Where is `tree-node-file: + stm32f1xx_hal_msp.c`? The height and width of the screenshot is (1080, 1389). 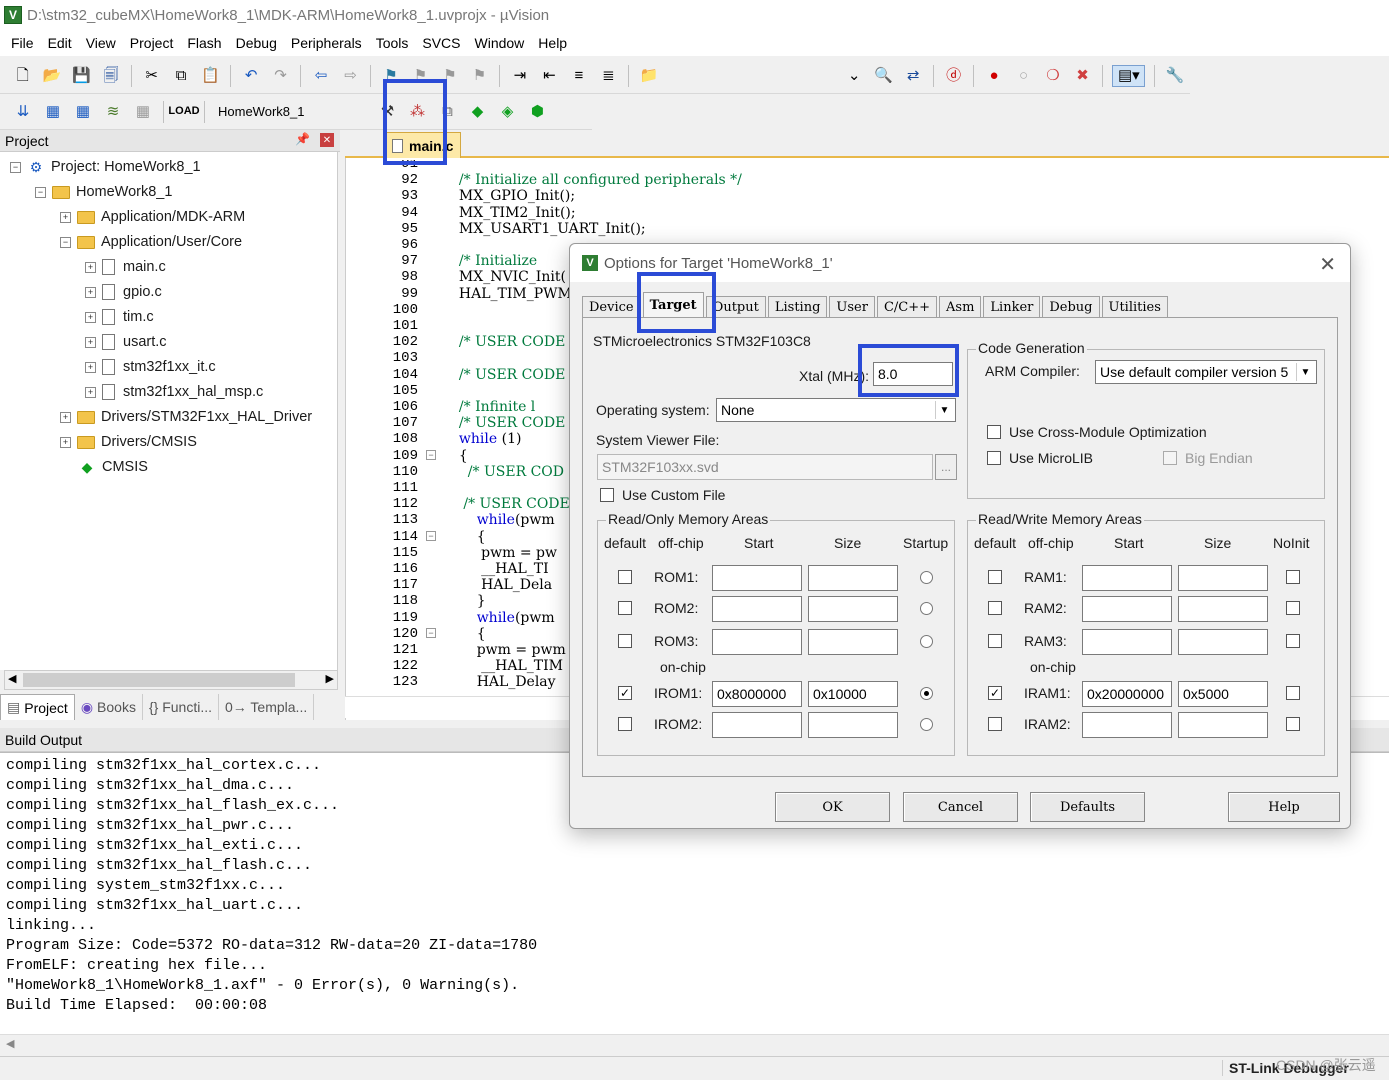
tree-node-file: + stm32f1xx_hal_msp.c is located at coordinates (174, 392).